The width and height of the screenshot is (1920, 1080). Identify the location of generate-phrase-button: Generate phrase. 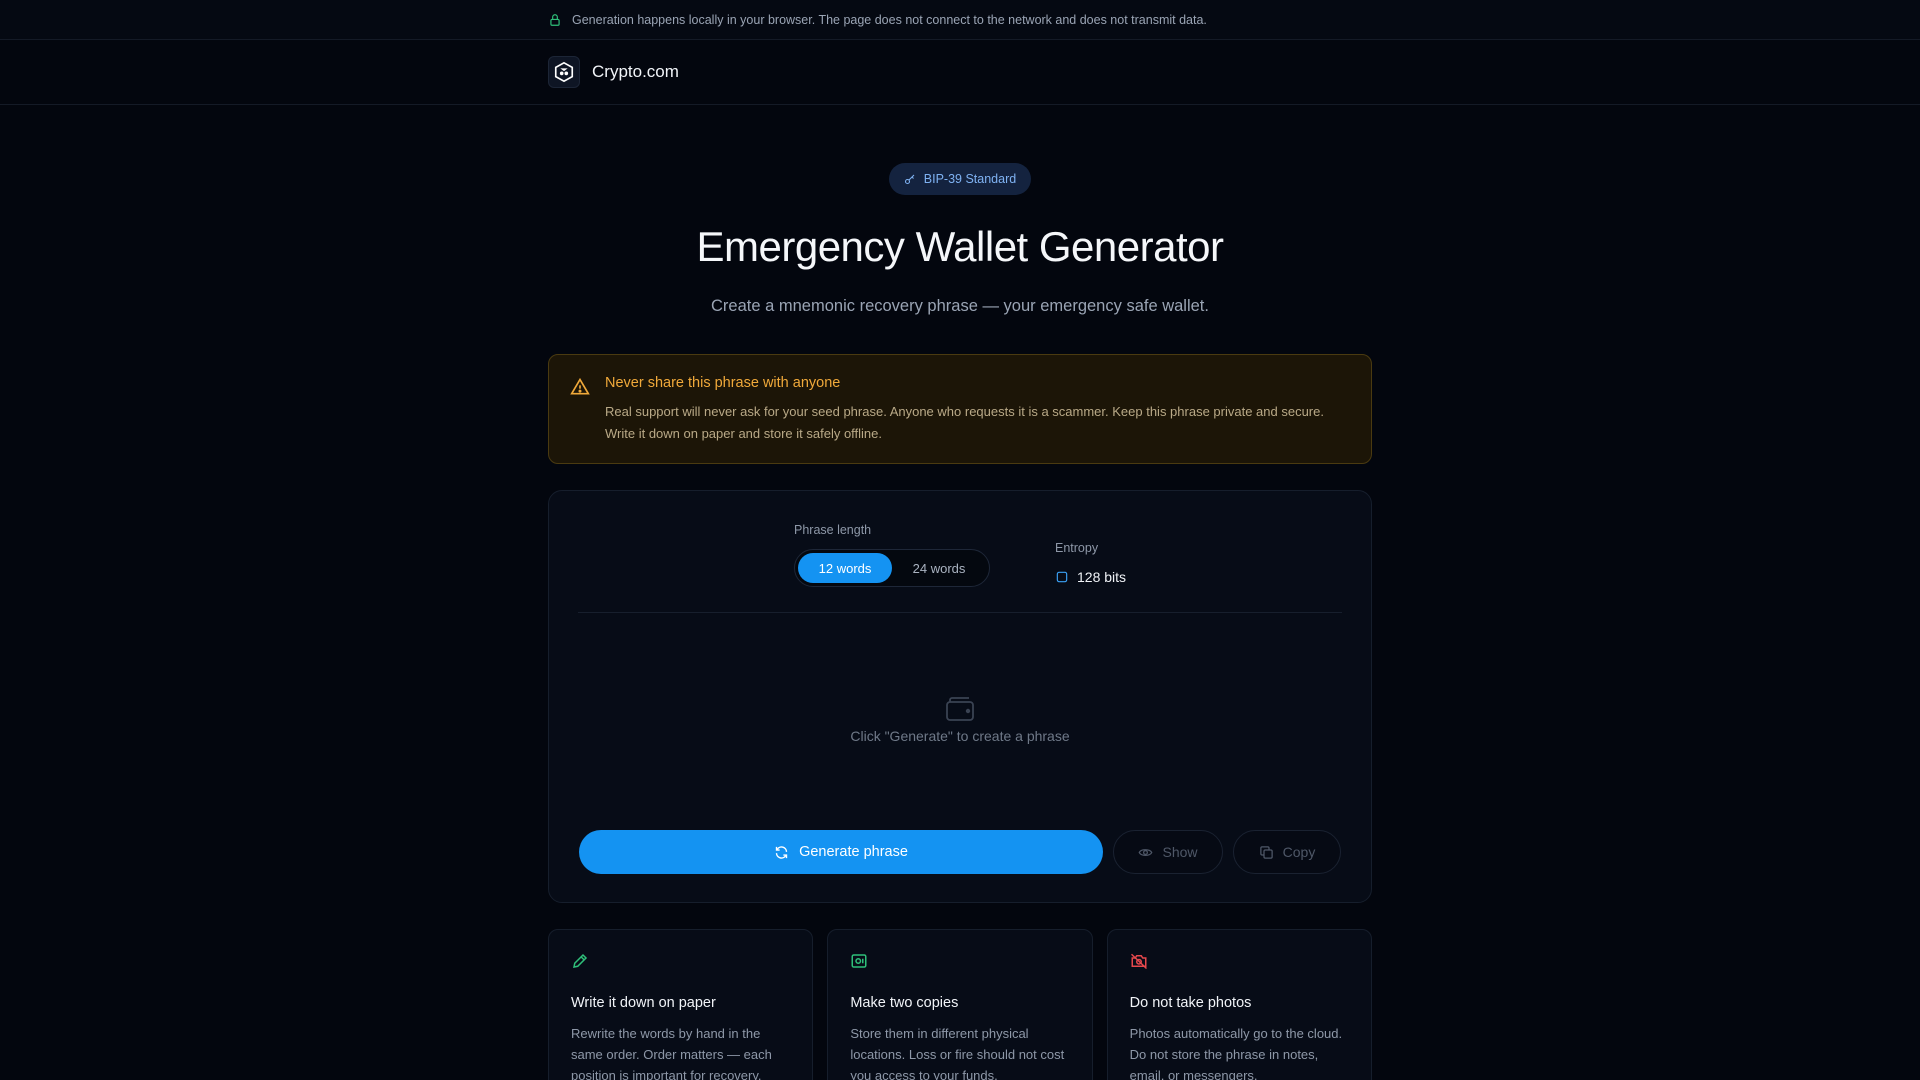
(841, 852).